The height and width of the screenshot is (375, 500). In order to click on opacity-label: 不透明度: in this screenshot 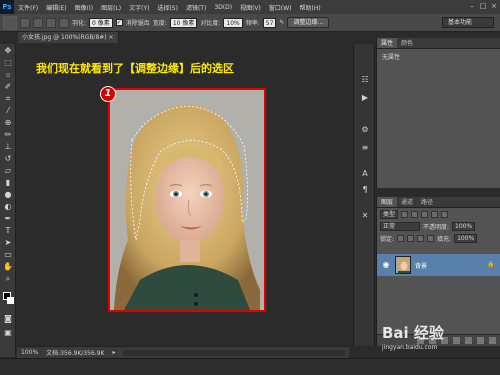, I will do `click(436, 227)`.